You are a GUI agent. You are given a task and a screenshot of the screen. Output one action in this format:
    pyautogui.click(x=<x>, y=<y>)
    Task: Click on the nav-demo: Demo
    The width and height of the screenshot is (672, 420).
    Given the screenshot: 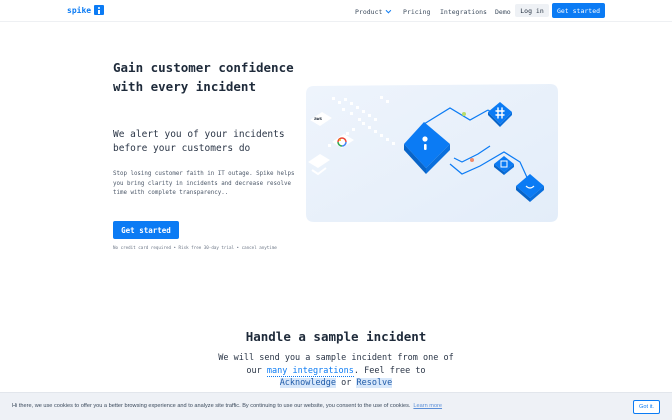 What is the action you would take?
    pyautogui.click(x=503, y=12)
    